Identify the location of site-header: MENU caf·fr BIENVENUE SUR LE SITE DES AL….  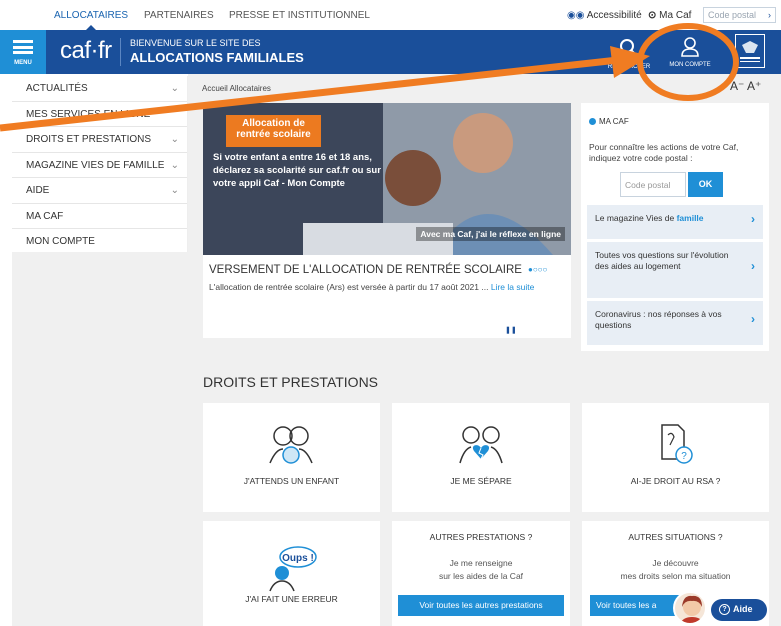
(390, 52).